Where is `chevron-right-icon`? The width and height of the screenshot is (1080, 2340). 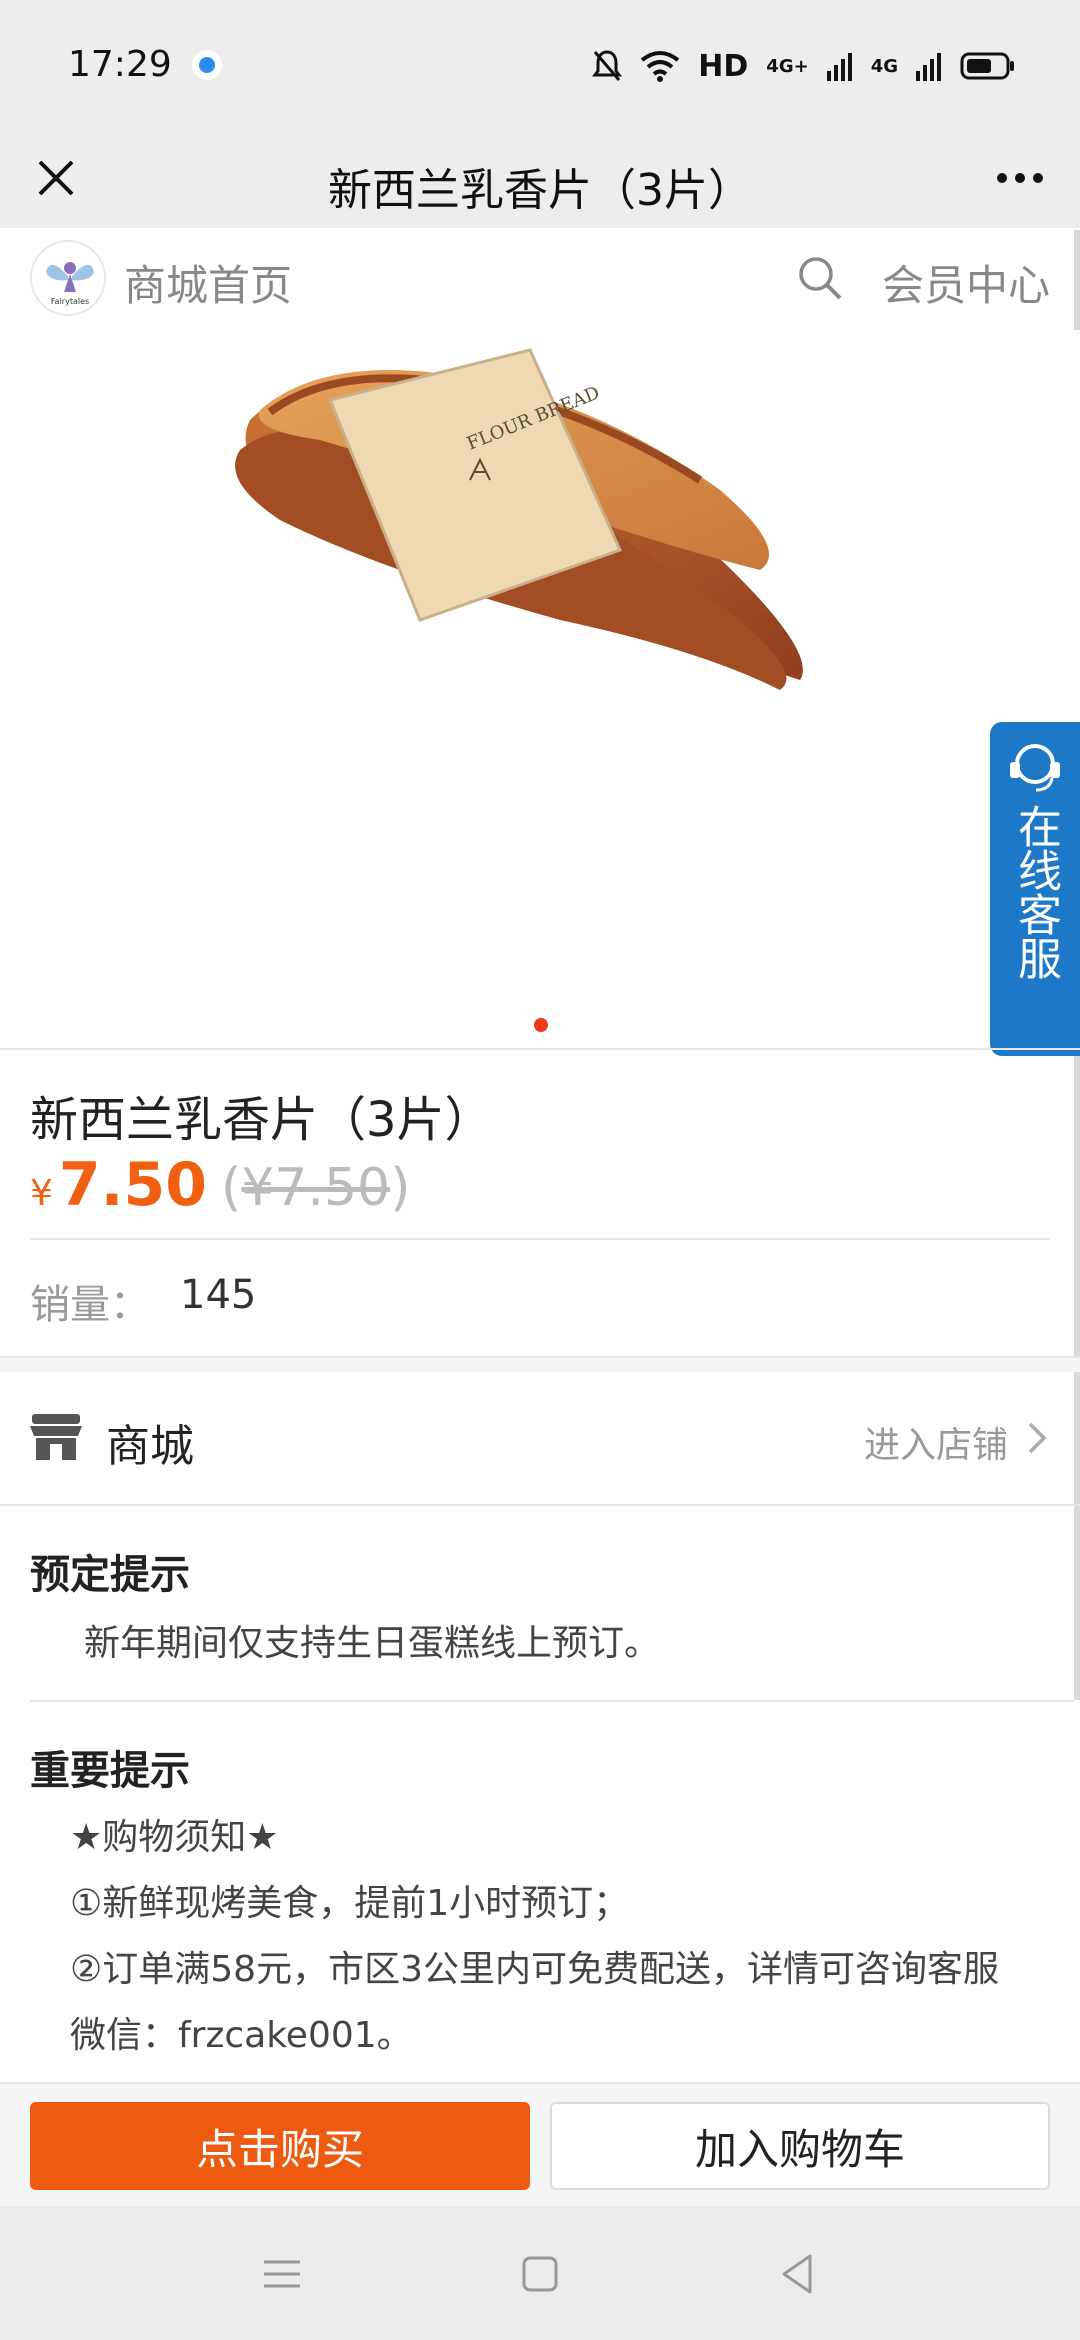 chevron-right-icon is located at coordinates (1037, 1438).